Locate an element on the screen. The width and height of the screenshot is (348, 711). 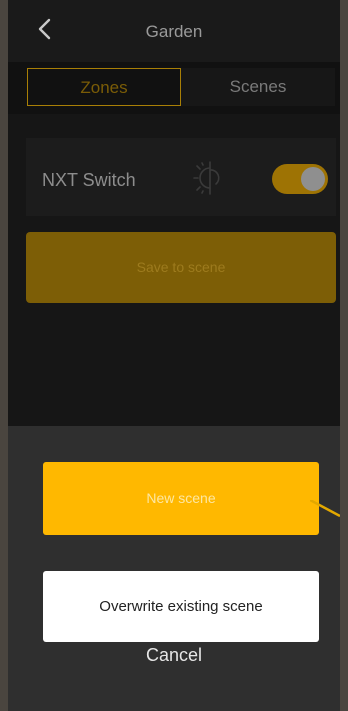
page-title: Garden is located at coordinates (174, 31).